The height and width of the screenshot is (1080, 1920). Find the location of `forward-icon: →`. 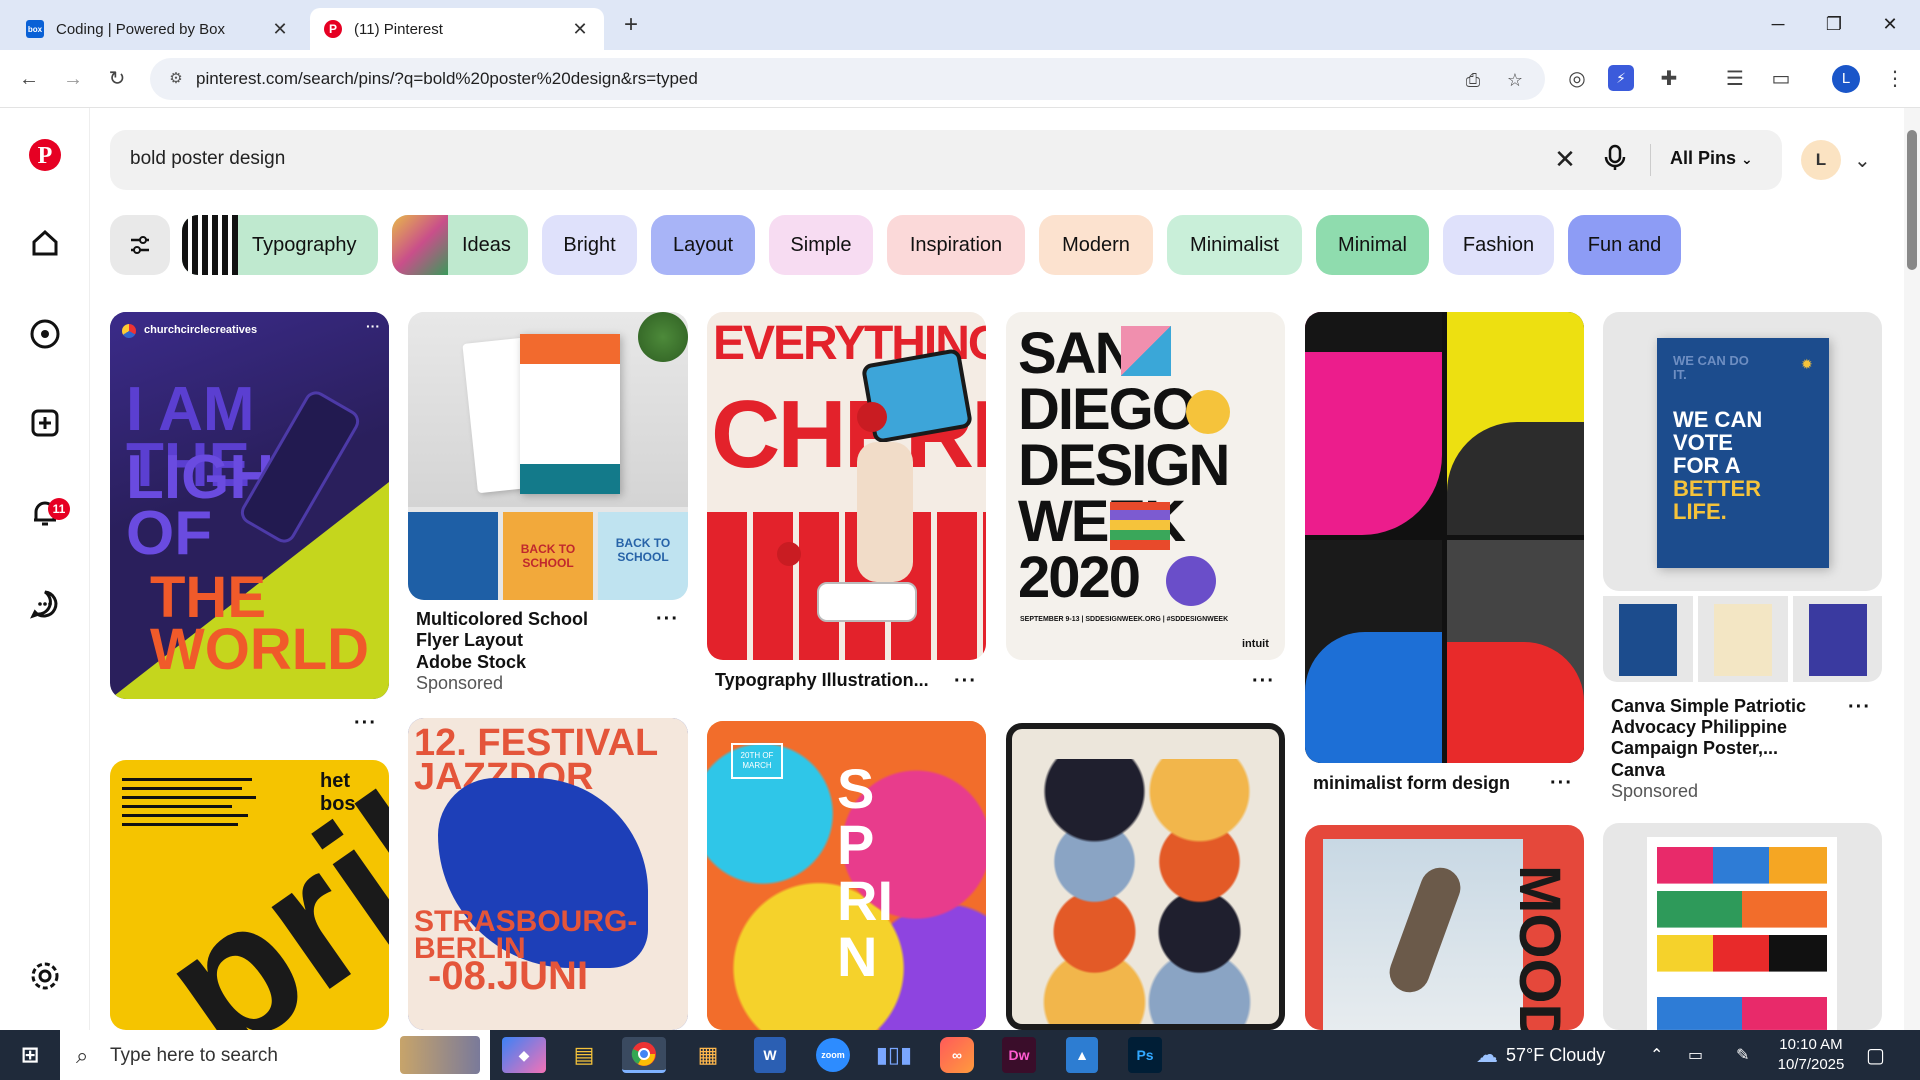

forward-icon: → is located at coordinates (73, 79).